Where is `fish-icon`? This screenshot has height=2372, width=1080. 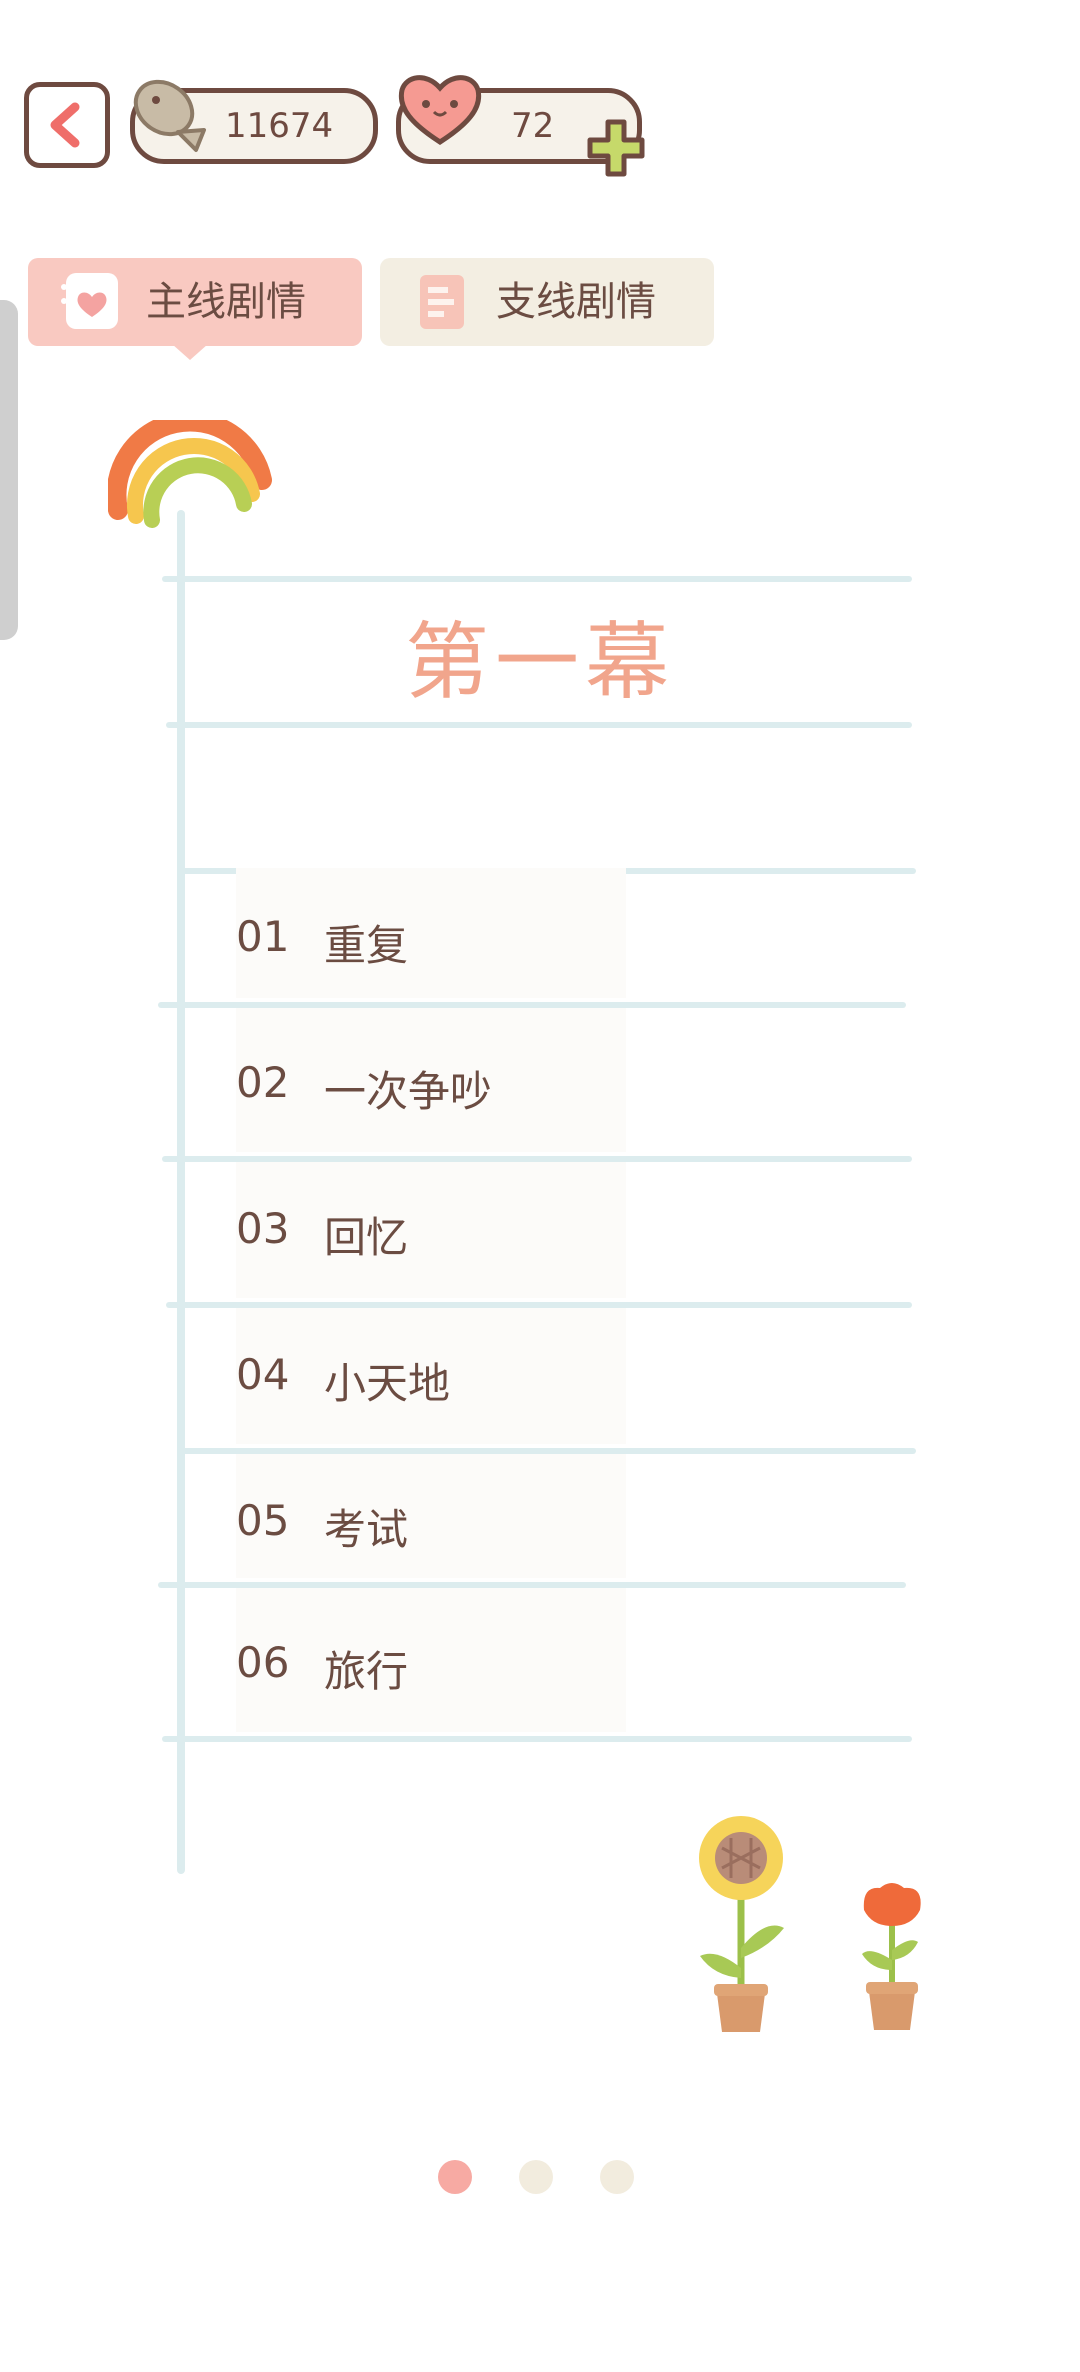 fish-icon is located at coordinates (169, 115).